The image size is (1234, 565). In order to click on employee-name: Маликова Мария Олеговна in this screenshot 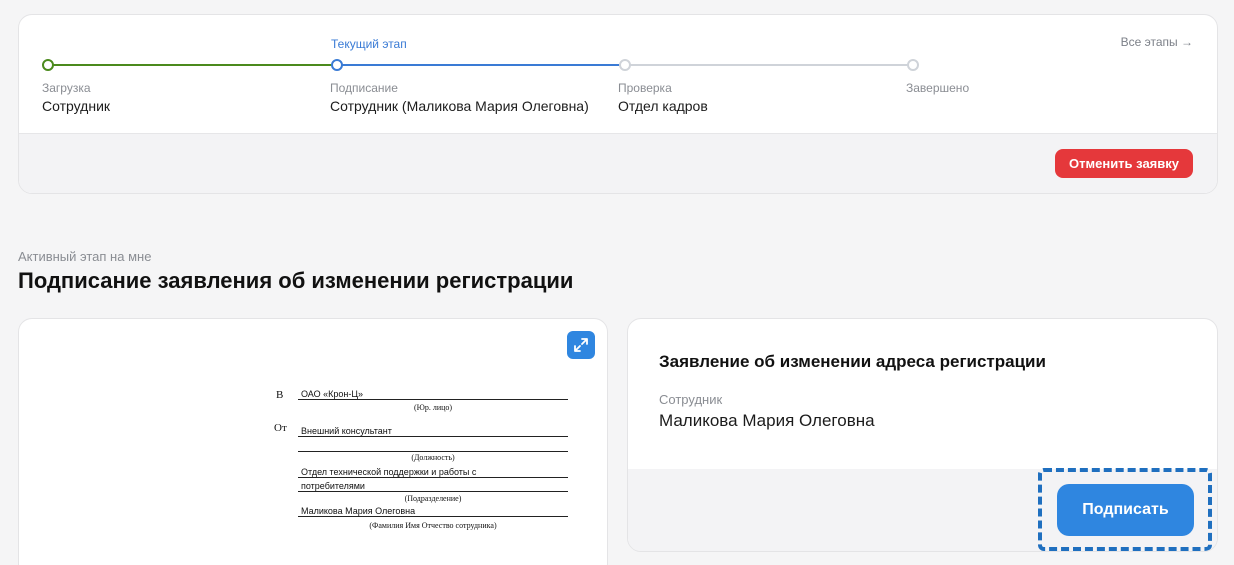, I will do `click(767, 420)`.